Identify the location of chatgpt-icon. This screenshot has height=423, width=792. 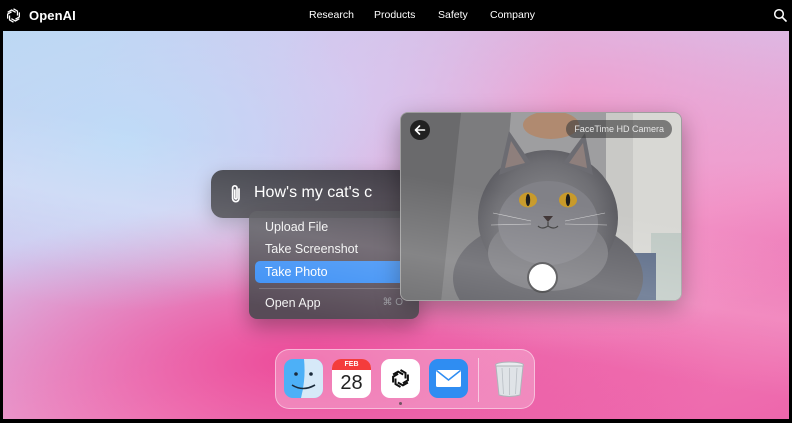
(400, 378).